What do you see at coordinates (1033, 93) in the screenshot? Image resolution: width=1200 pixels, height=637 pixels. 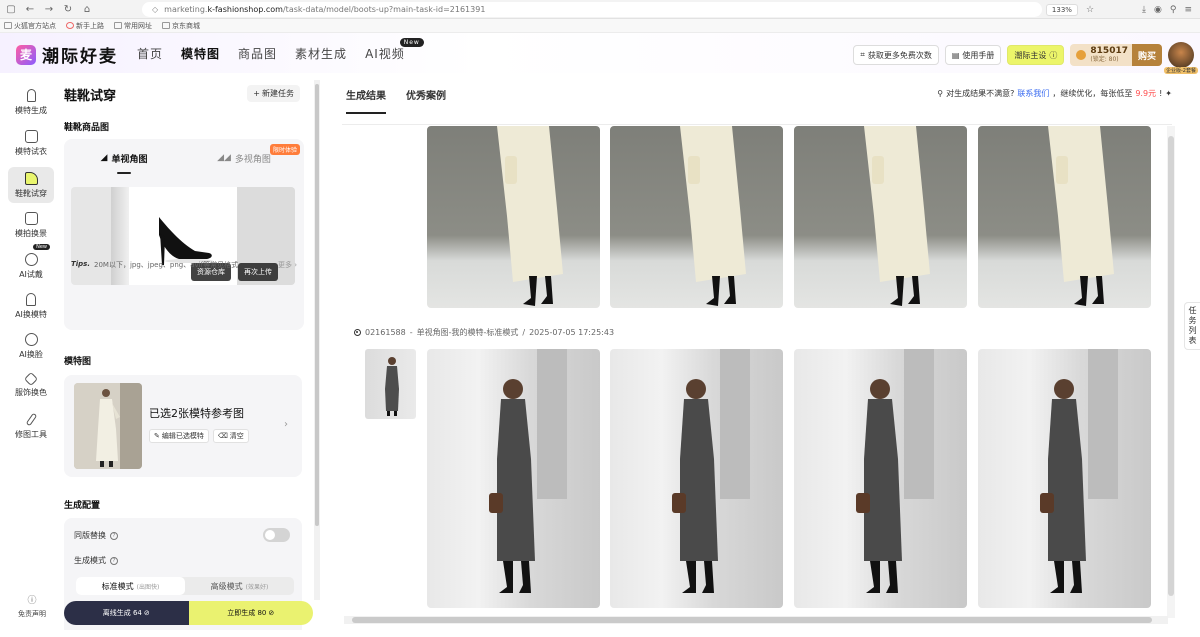 I see `contact-link: 联系我们` at bounding box center [1033, 93].